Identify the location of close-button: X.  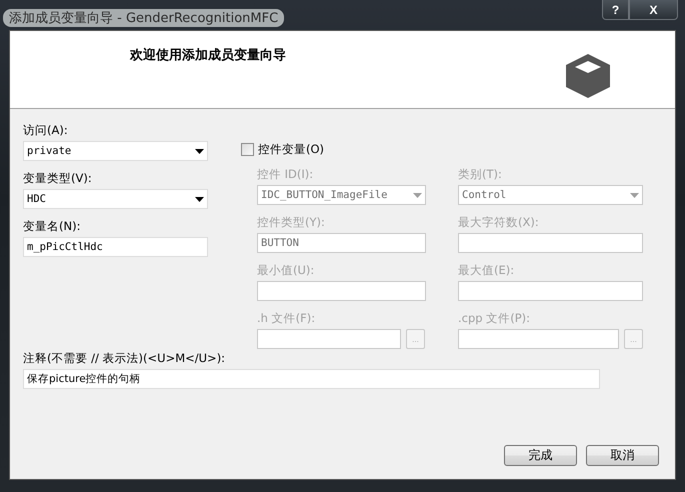
(653, 10).